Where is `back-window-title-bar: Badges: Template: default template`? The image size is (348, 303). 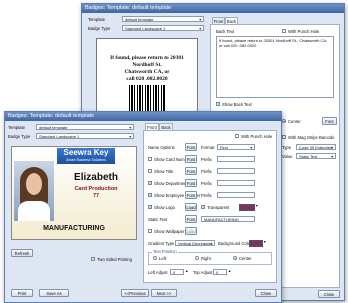 back-window-title-bar: Badges: Template: default template is located at coordinates (213, 8).